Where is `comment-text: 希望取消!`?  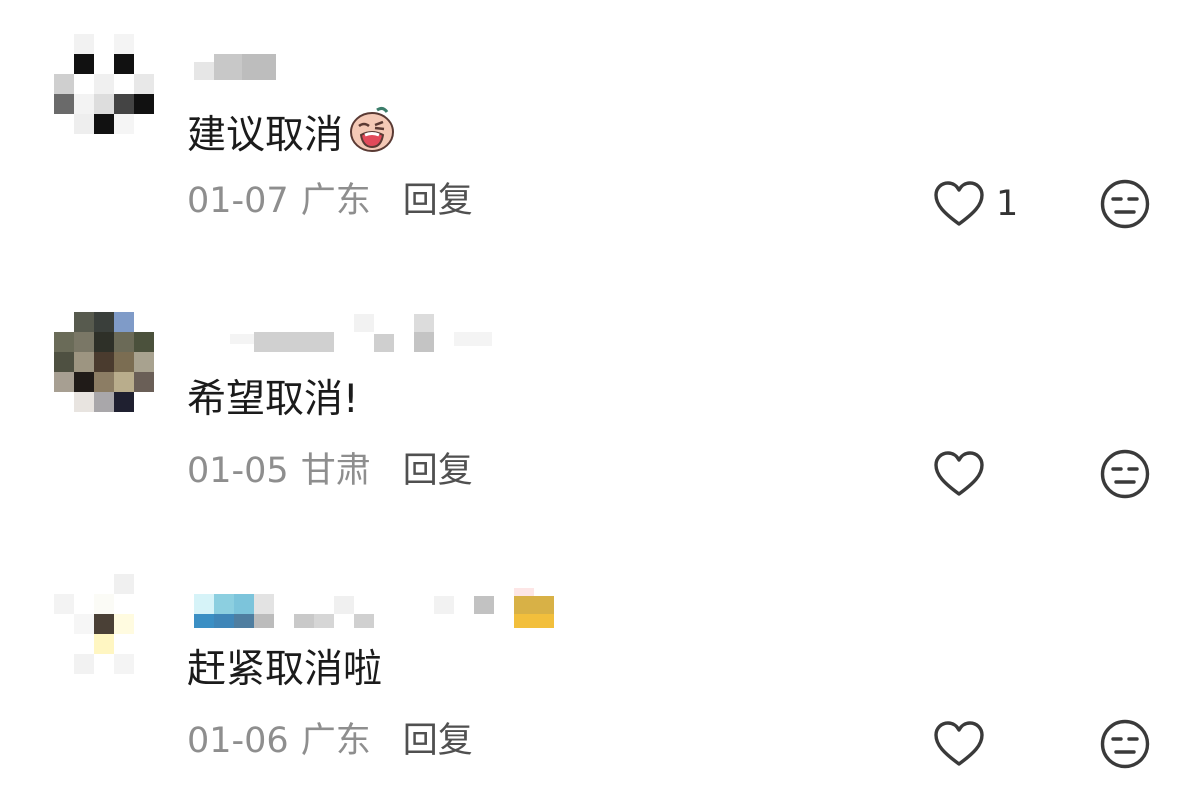 comment-text: 希望取消! is located at coordinates (273, 400).